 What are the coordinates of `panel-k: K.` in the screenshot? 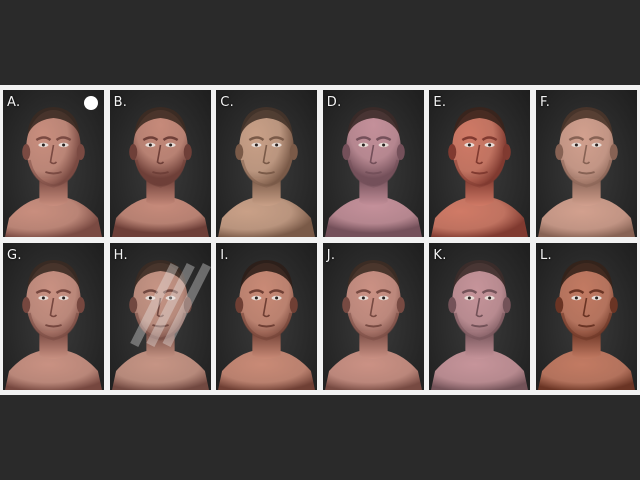 It's located at (480, 316).